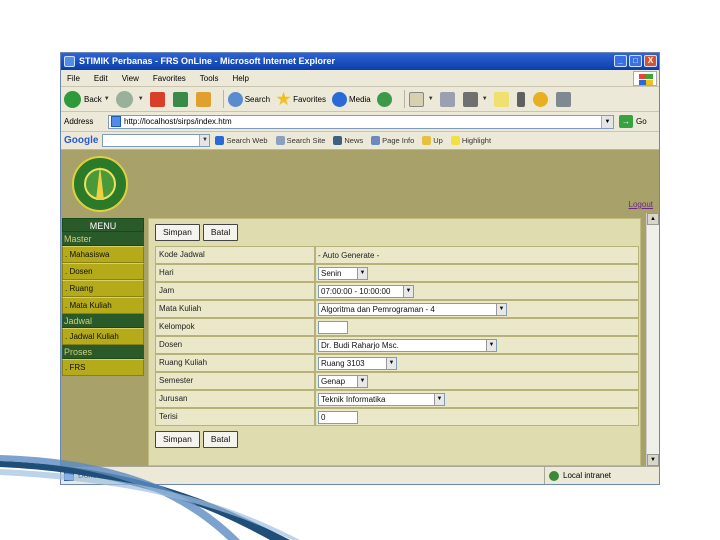 The width and height of the screenshot is (720, 540). What do you see at coordinates (248, 99) in the screenshot?
I see `search-button: Search` at bounding box center [248, 99].